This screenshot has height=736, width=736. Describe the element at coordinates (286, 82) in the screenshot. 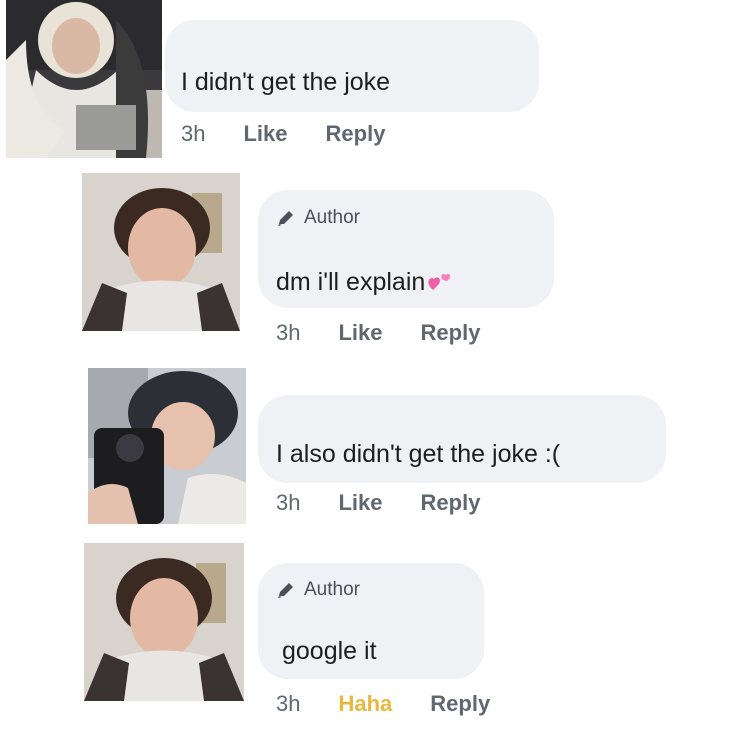

I see `comment-text: I didn't get the joke` at that location.